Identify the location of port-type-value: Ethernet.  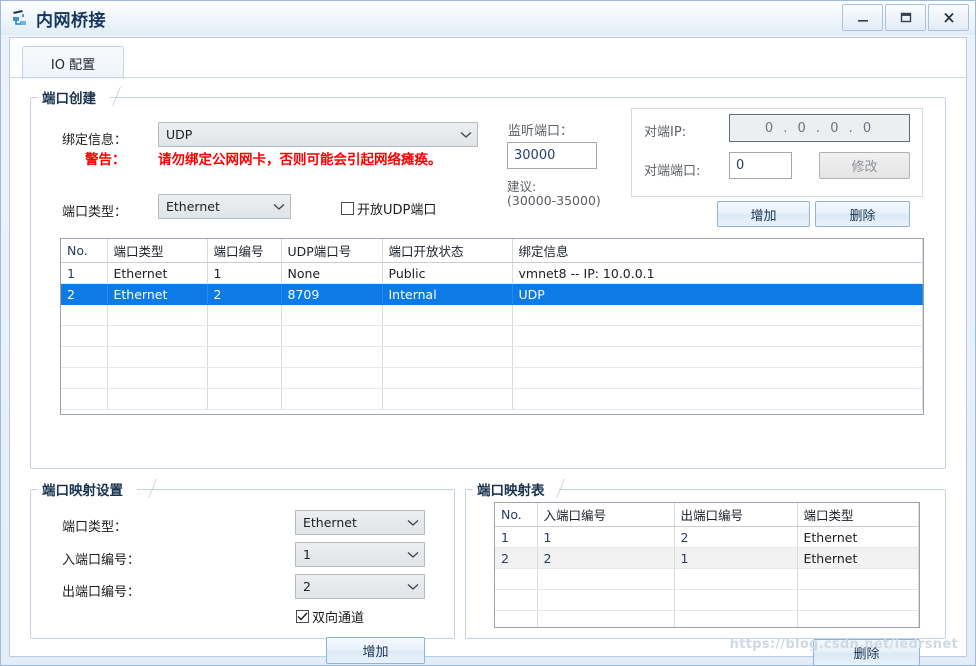
(193, 206).